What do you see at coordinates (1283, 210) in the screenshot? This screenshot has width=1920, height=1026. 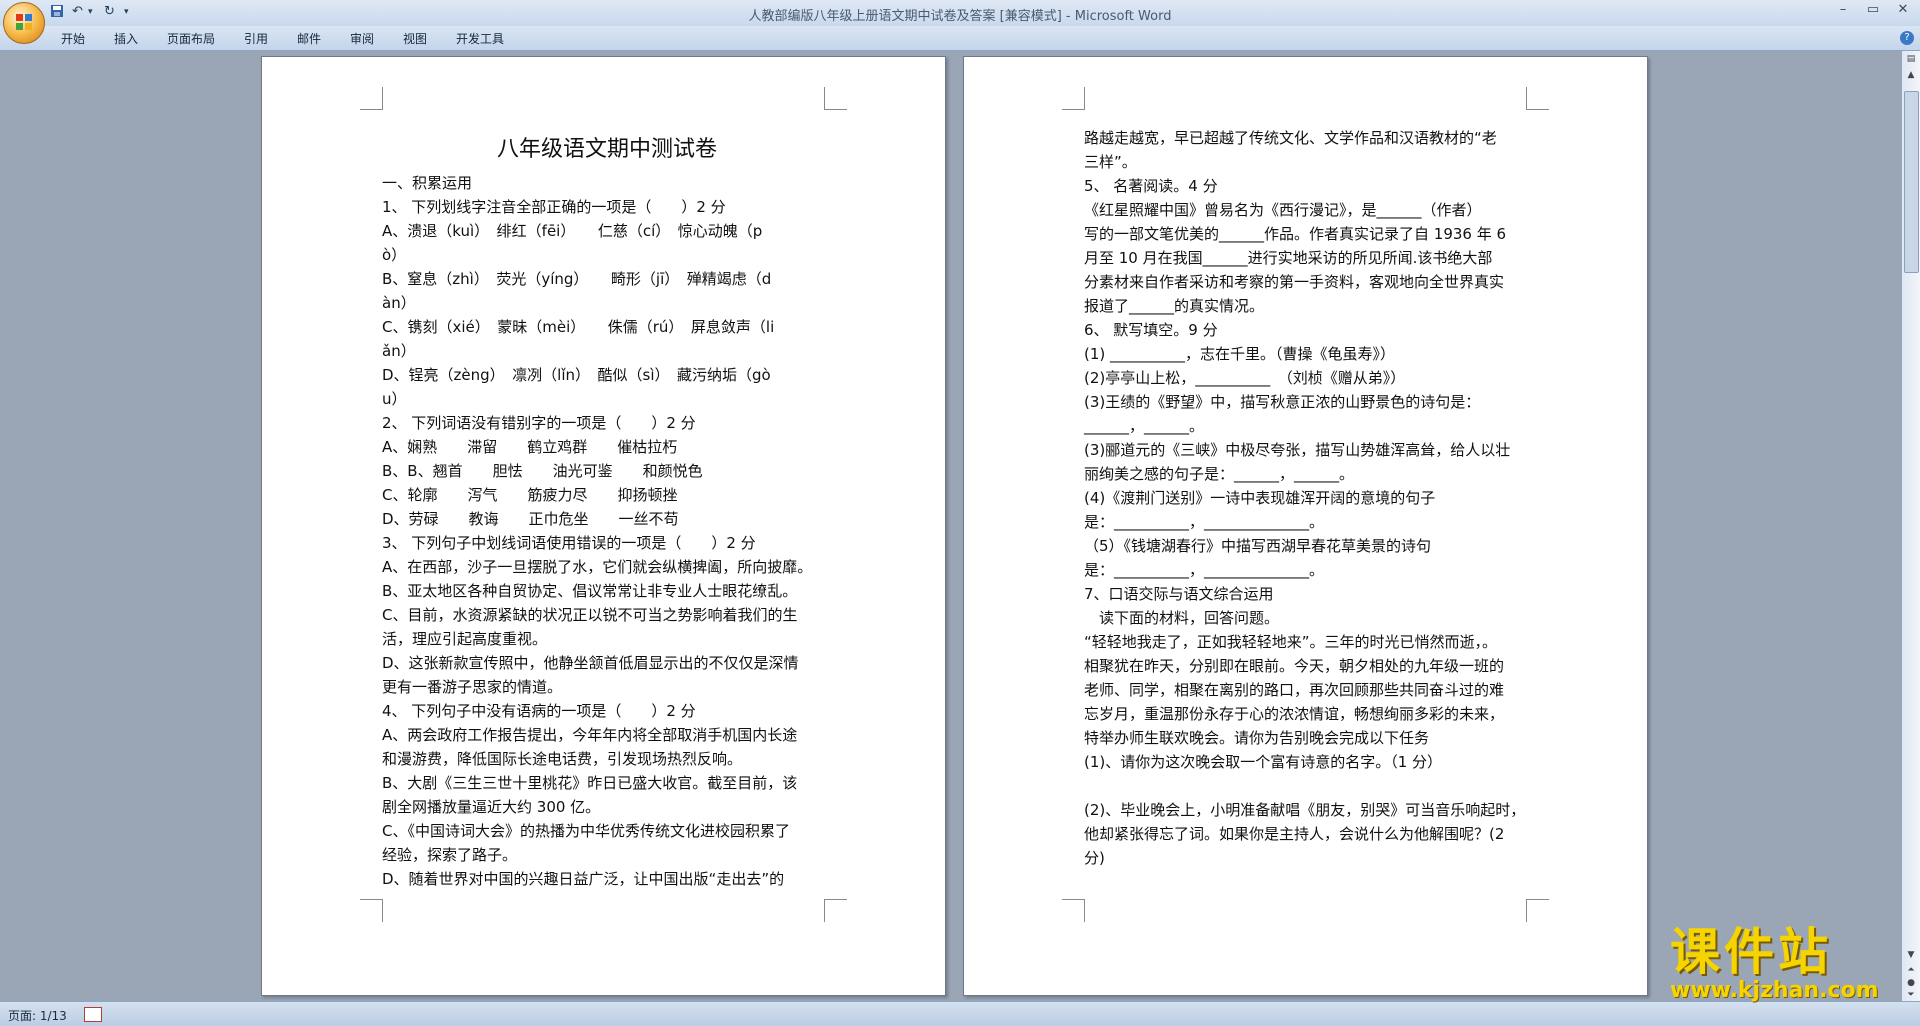 I see `page-2-text-line: 《红星照耀中国》曾易名为《西行漫记》，是______（作者）` at bounding box center [1283, 210].